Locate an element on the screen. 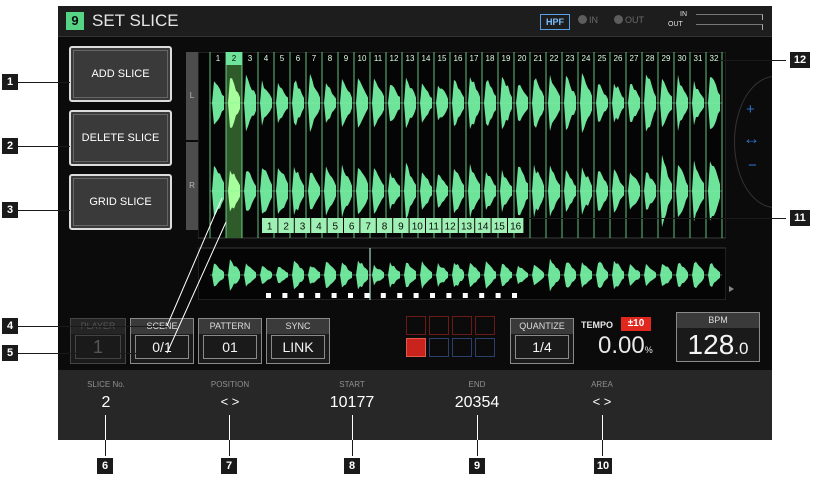 Image resolution: width=816 pixels, height=478 pixels. bpm-integer: 128 is located at coordinates (711, 344).